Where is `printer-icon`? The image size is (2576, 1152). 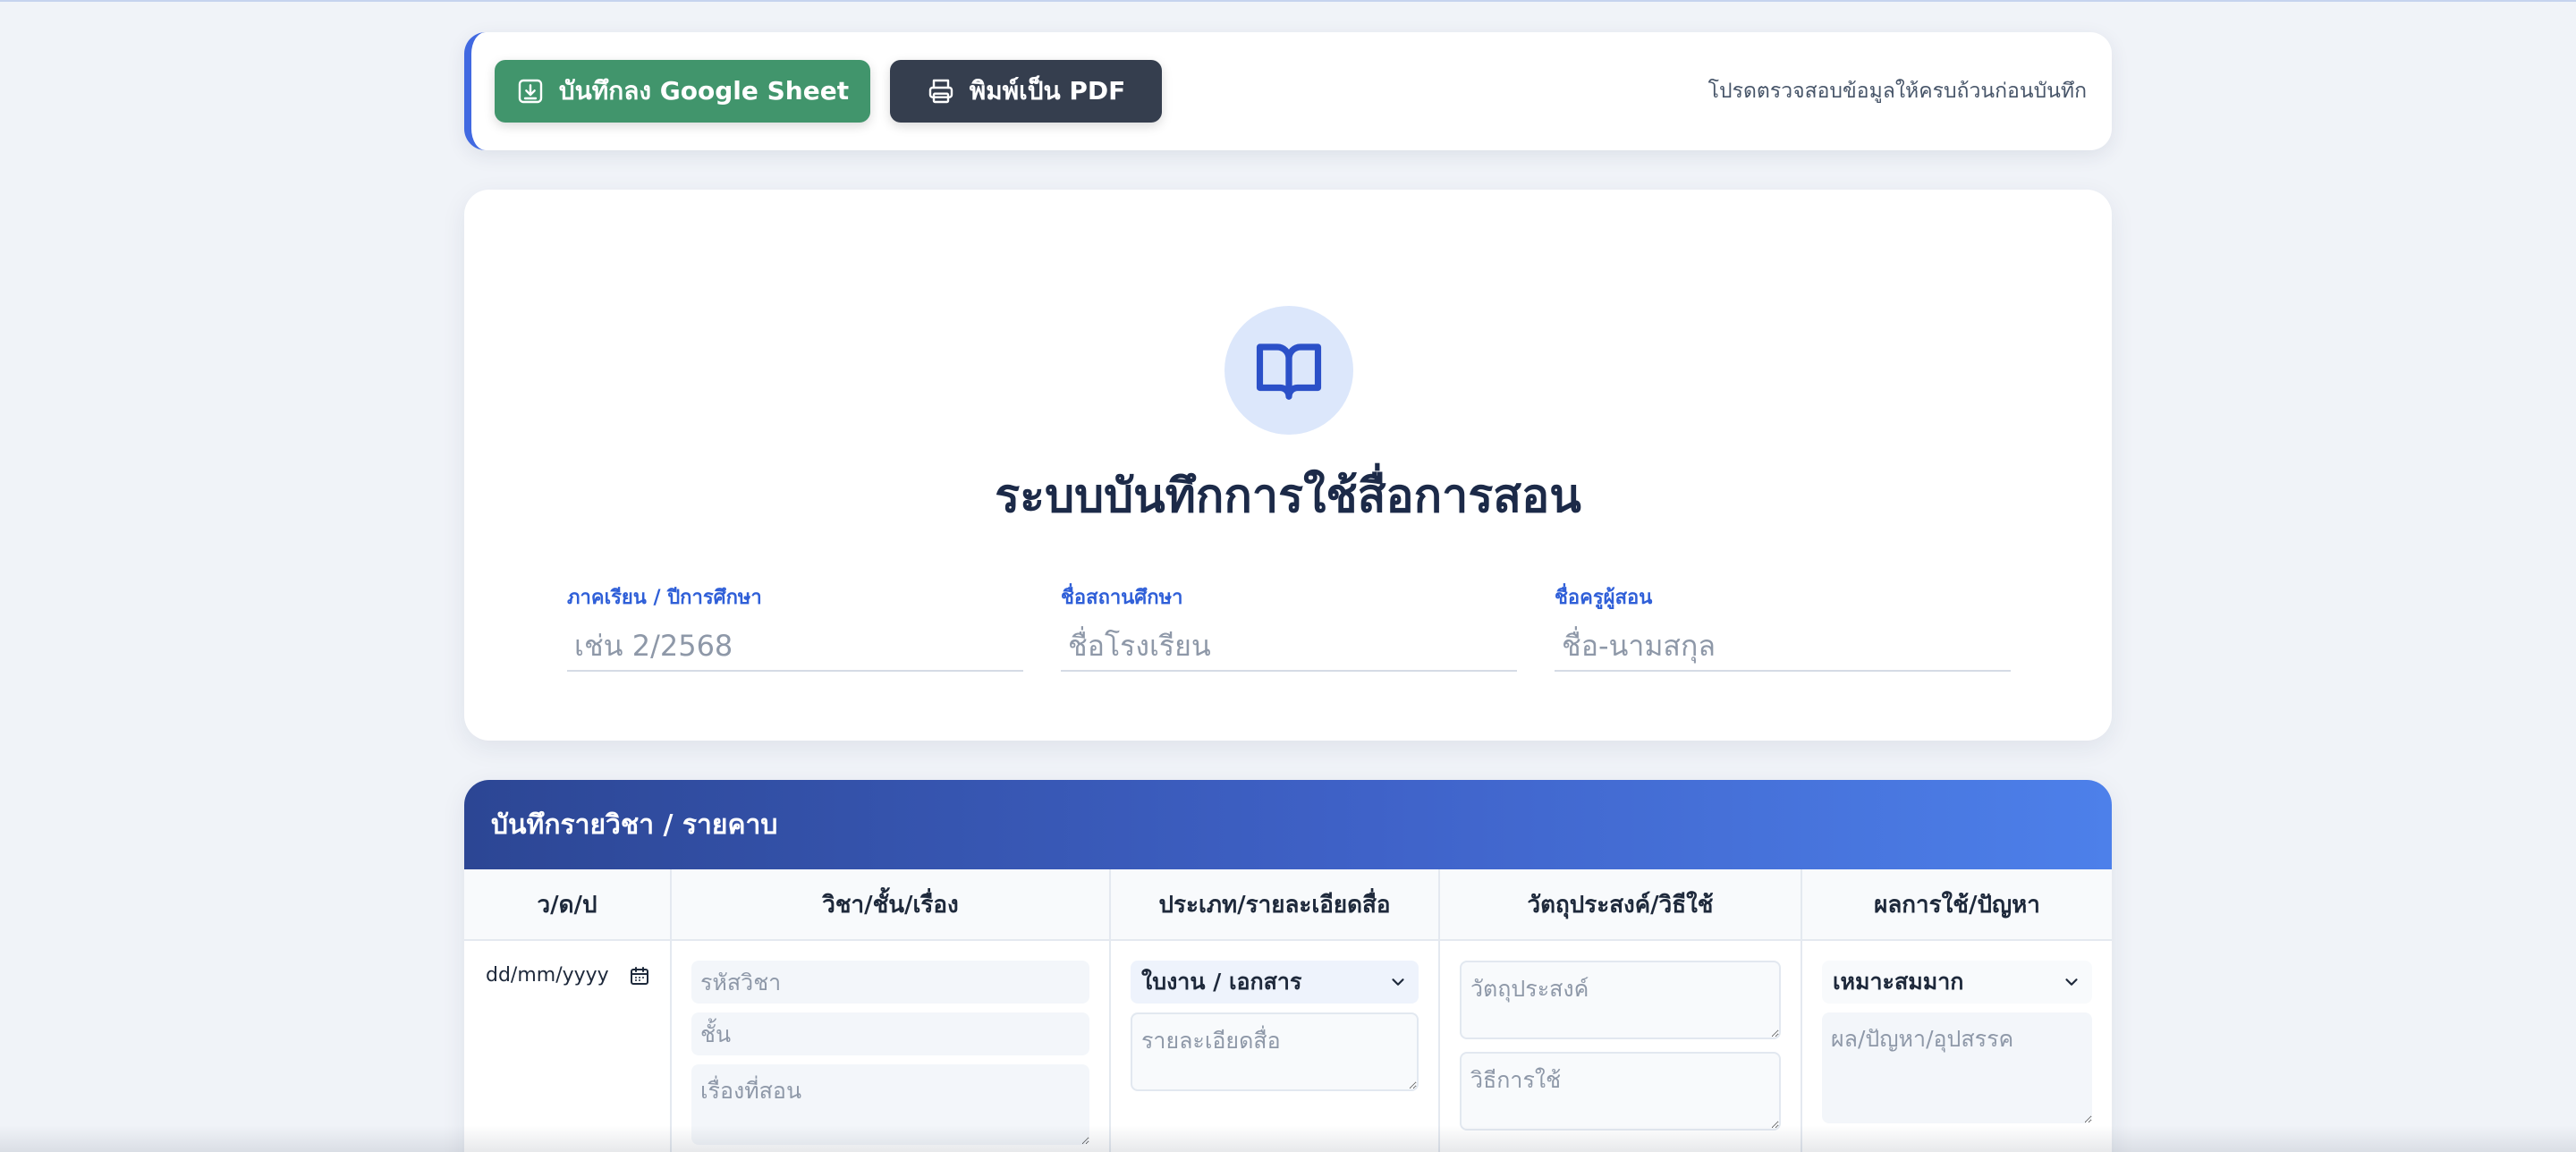 printer-icon is located at coordinates (941, 91).